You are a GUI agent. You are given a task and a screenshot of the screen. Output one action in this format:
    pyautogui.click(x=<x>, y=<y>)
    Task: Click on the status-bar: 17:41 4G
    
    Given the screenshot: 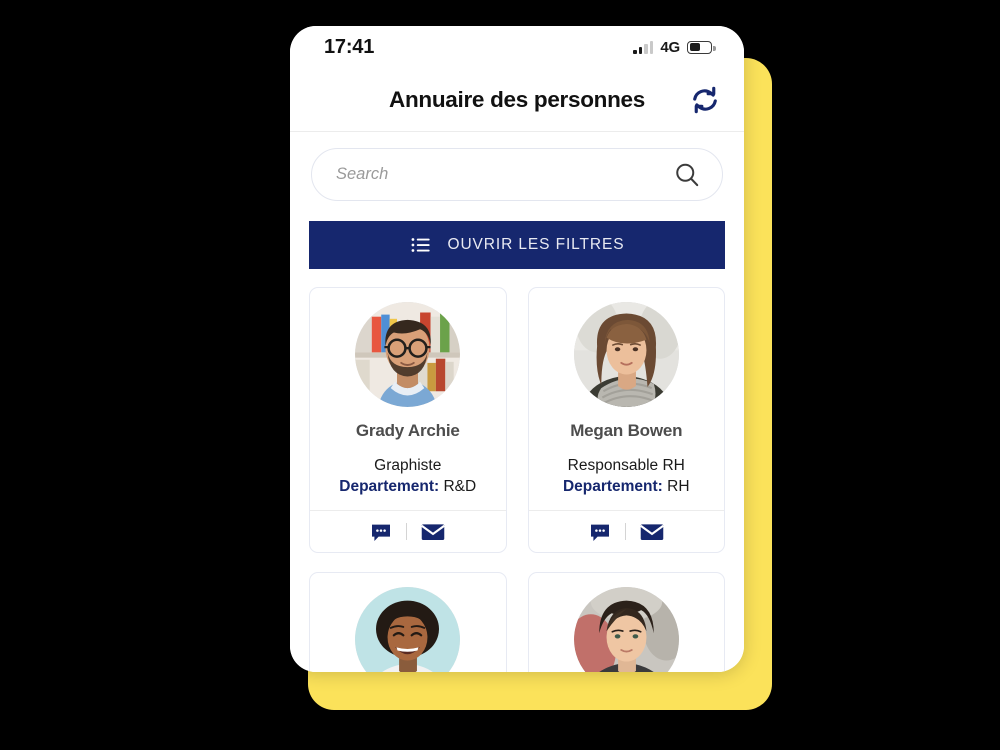 What is the action you would take?
    pyautogui.click(x=517, y=47)
    